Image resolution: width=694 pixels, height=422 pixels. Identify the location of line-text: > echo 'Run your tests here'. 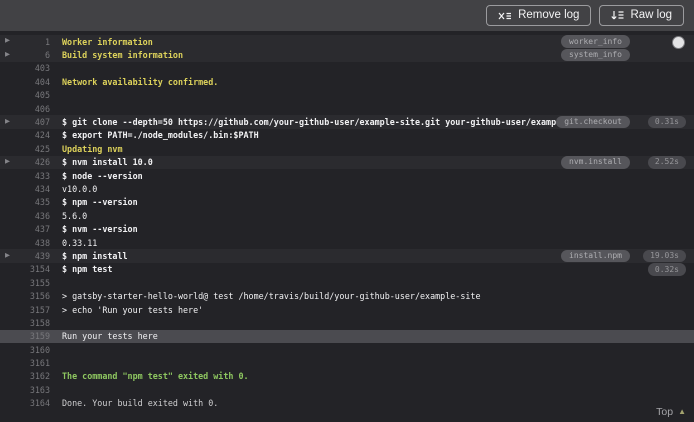
(133, 309).